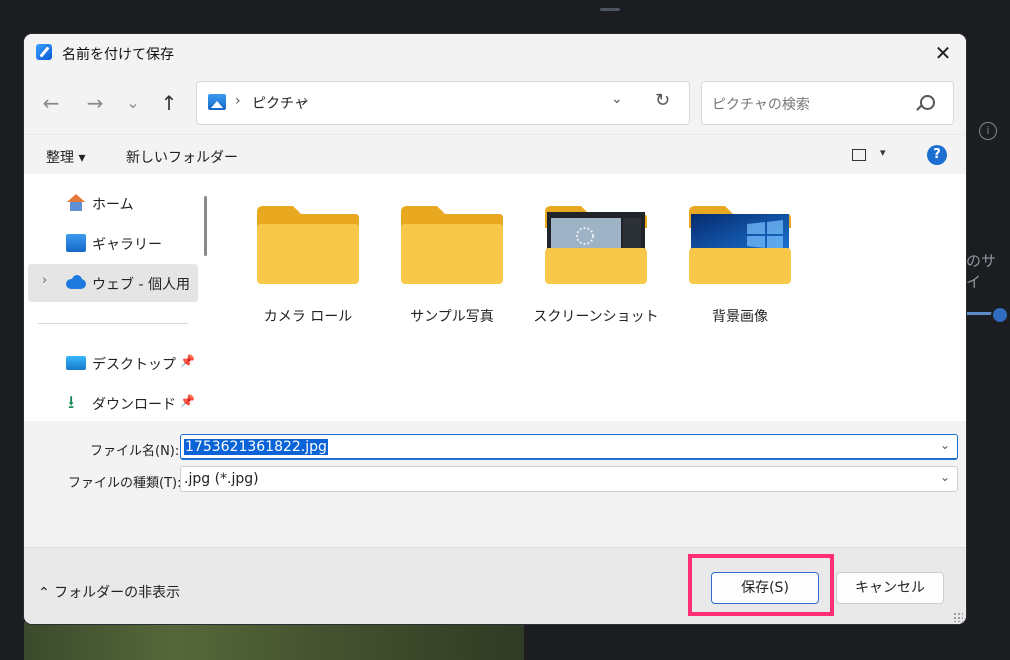 This screenshot has width=1010, height=660. I want to click on gallery-icon, so click(76, 243).